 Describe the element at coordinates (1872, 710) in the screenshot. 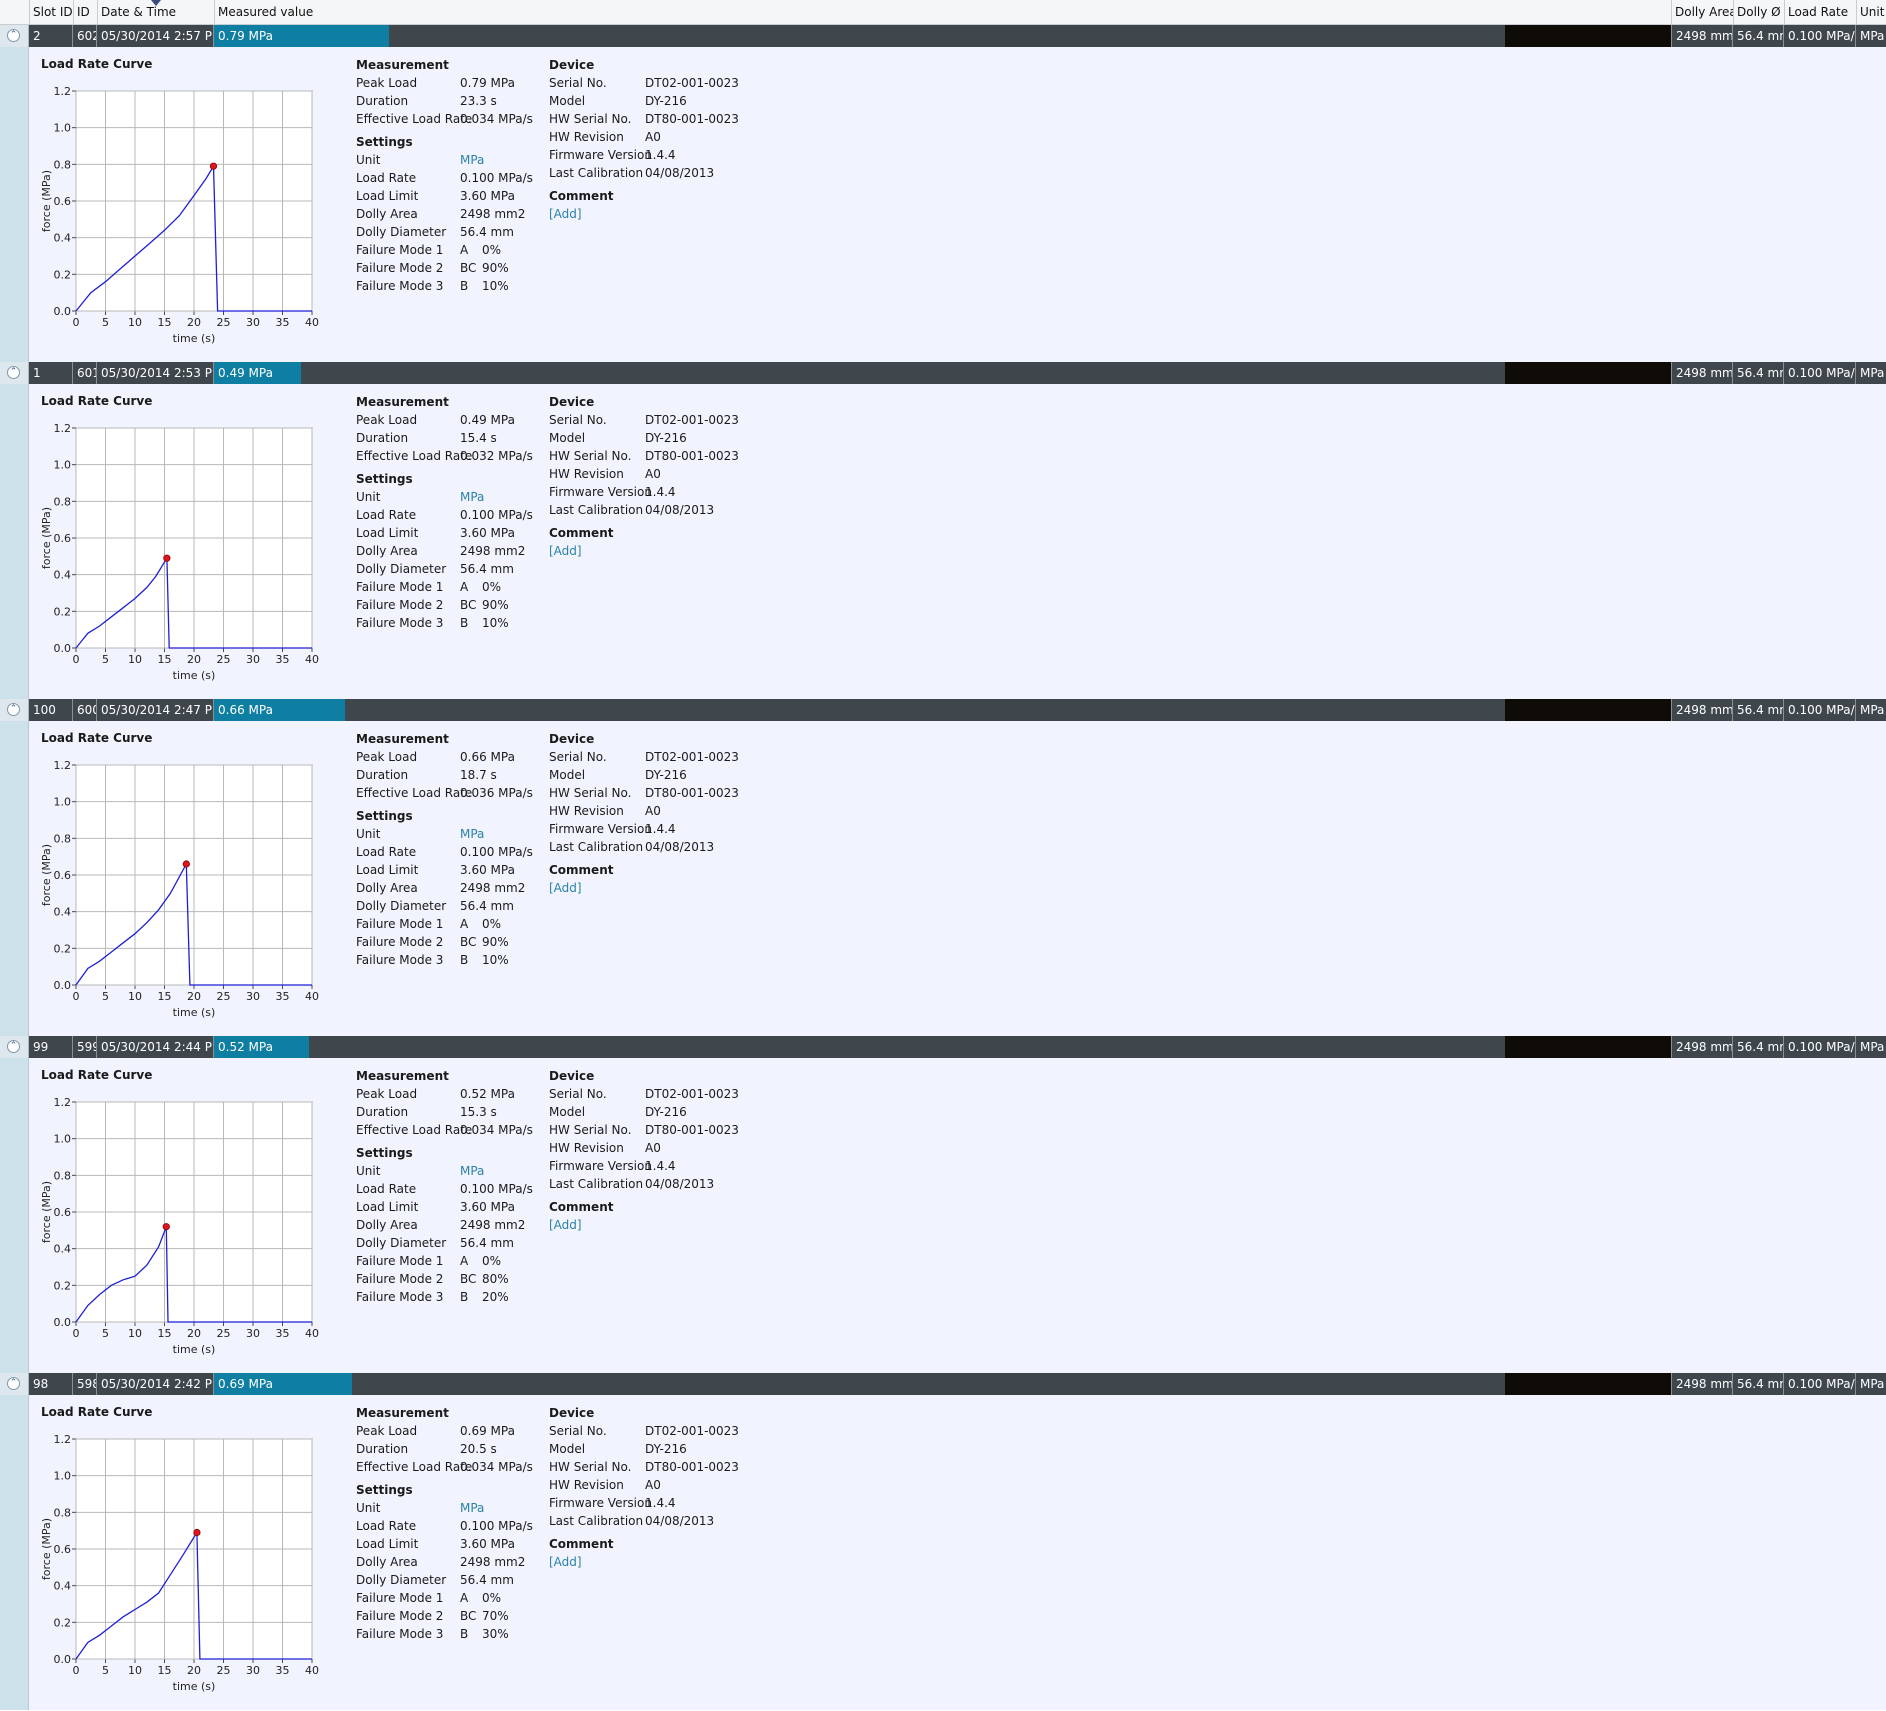

I see `row-unit: MPa` at that location.